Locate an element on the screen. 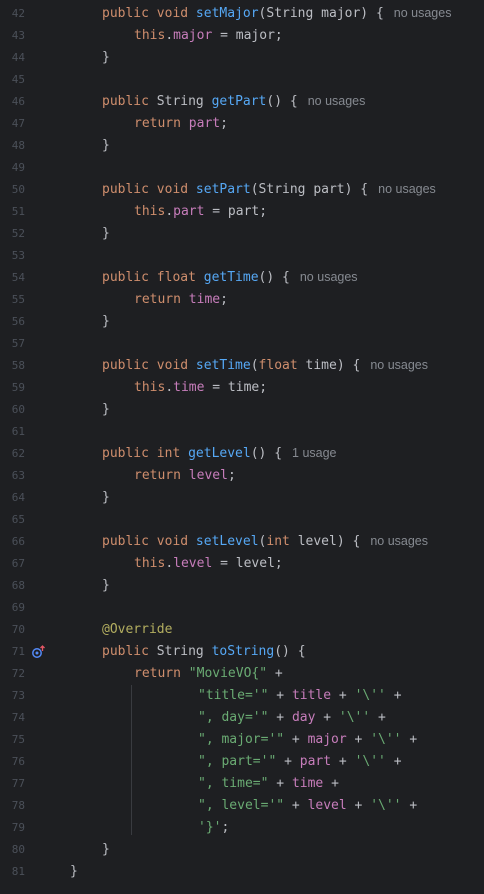  code-line: 78 ", level='" + level + '\'' + is located at coordinates (242, 806).